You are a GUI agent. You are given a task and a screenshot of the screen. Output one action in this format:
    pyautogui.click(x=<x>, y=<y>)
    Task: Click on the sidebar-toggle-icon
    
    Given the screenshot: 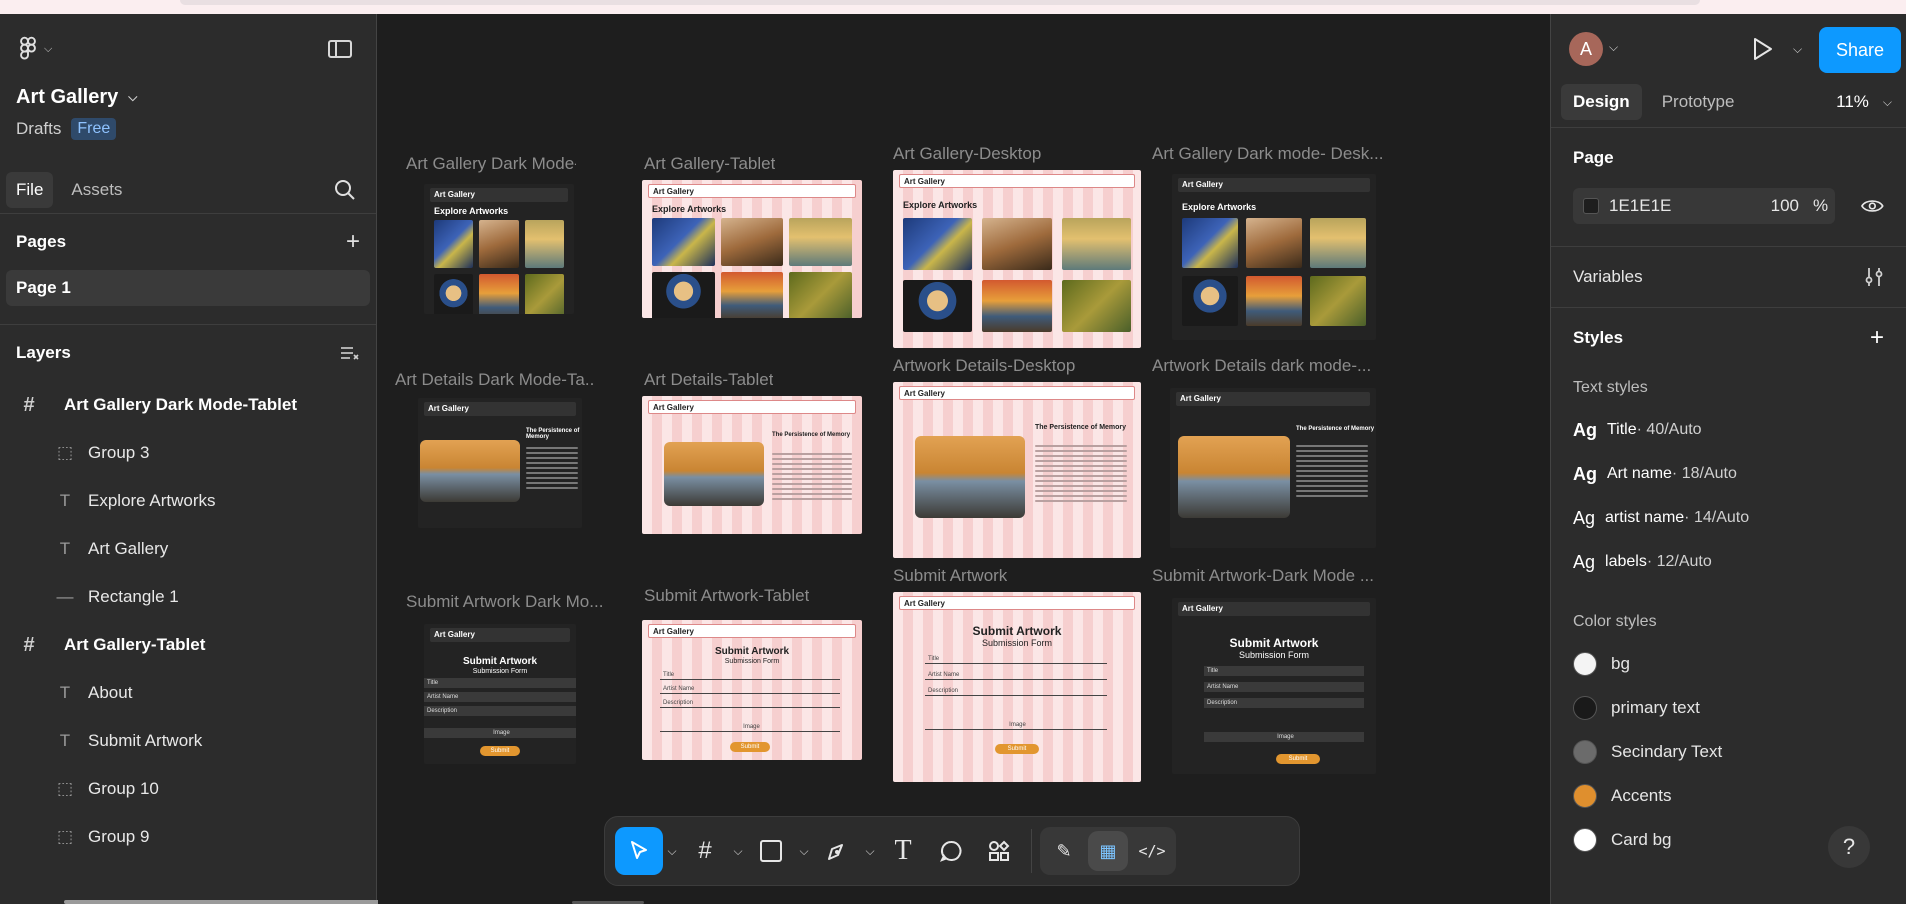 What is the action you would take?
    pyautogui.click(x=340, y=49)
    